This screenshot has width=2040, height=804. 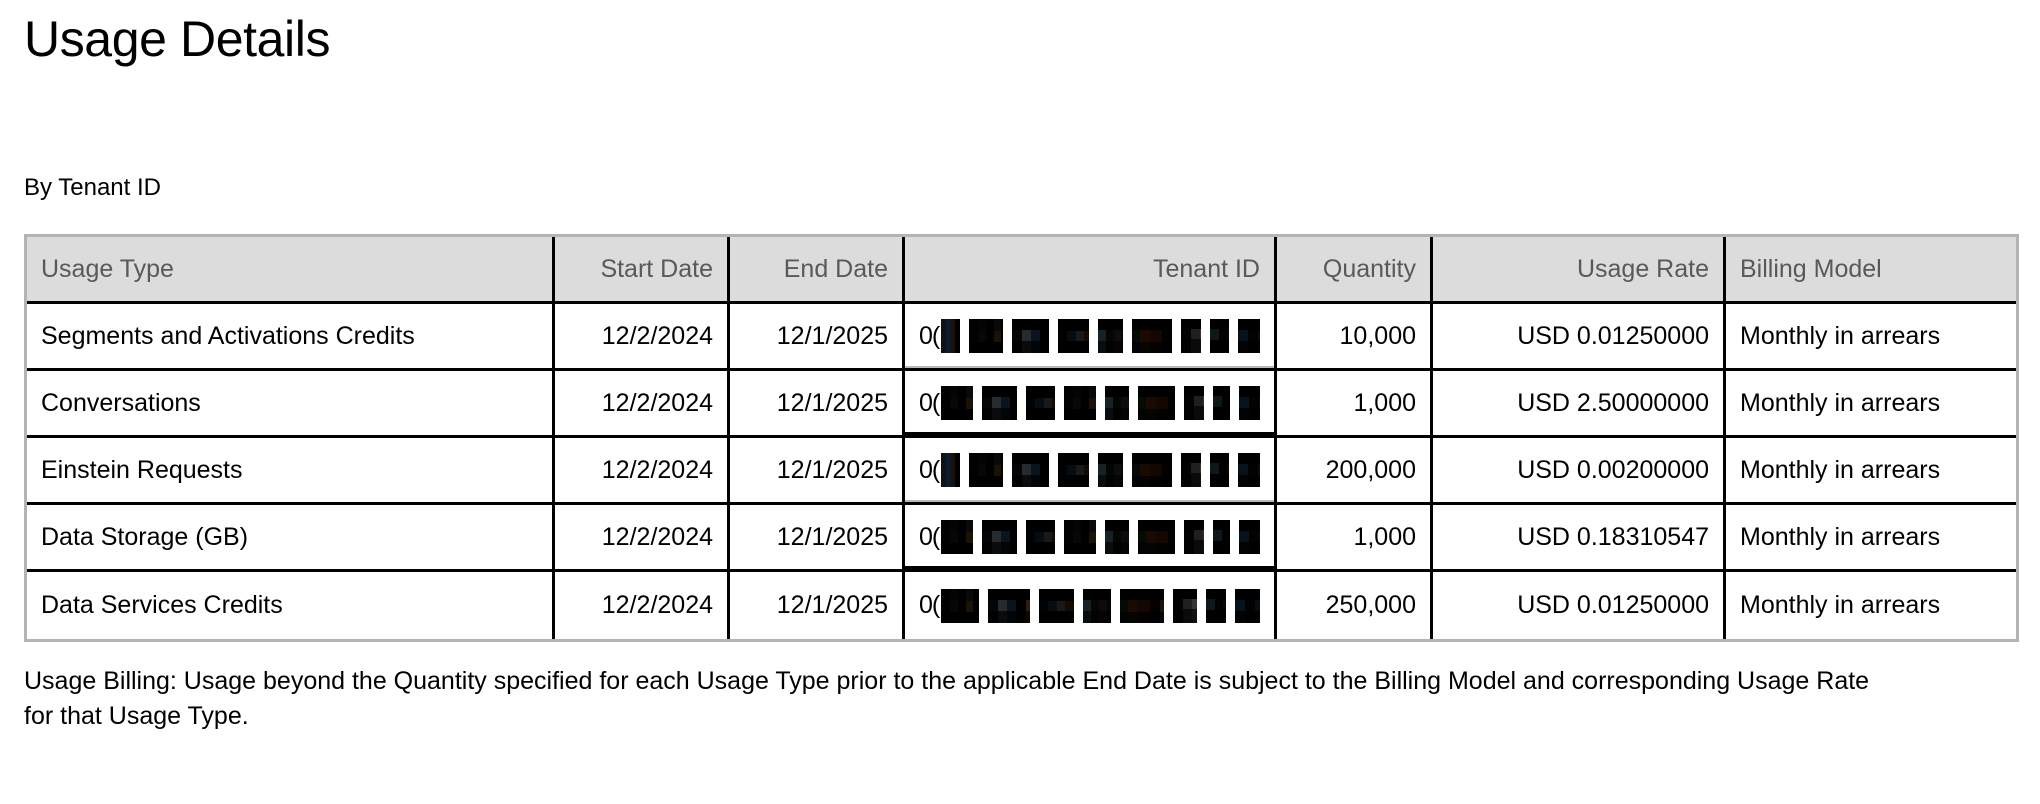 What do you see at coordinates (1355, 337) in the screenshot?
I see `cell-quantity: 10,000` at bounding box center [1355, 337].